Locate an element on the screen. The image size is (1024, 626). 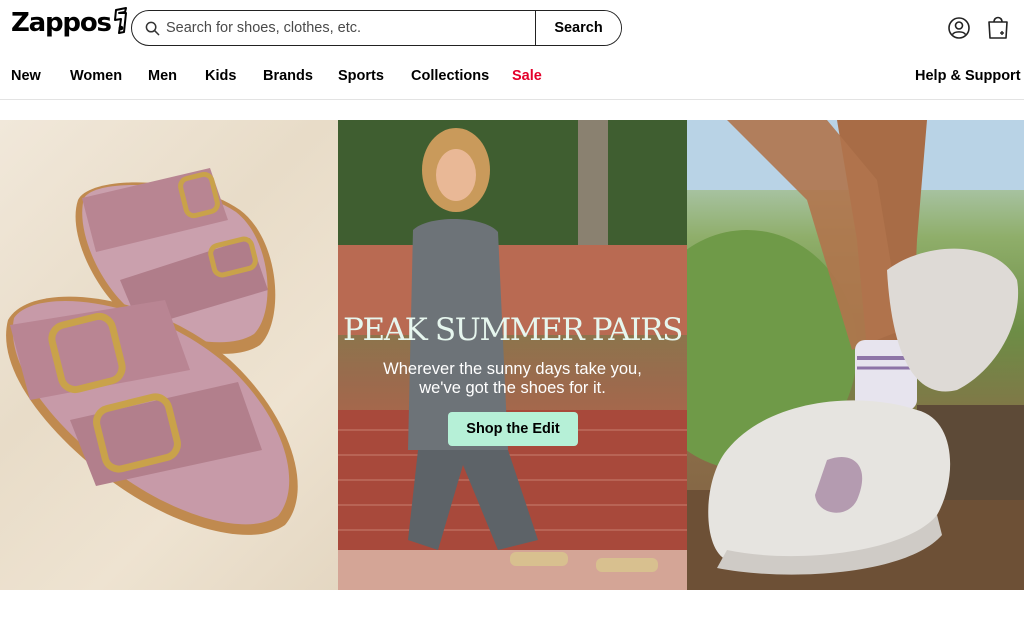
nav-item-brands: Brands is located at coordinates (288, 76).